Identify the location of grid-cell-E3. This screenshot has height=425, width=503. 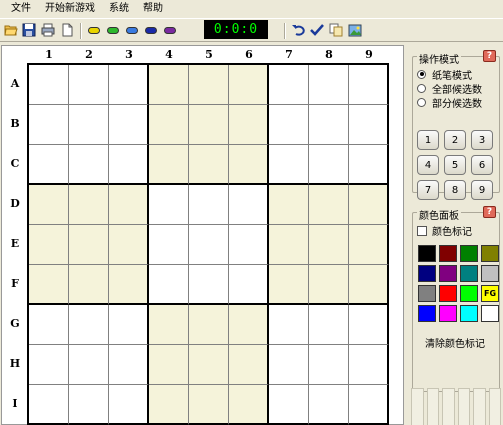
(129, 245).